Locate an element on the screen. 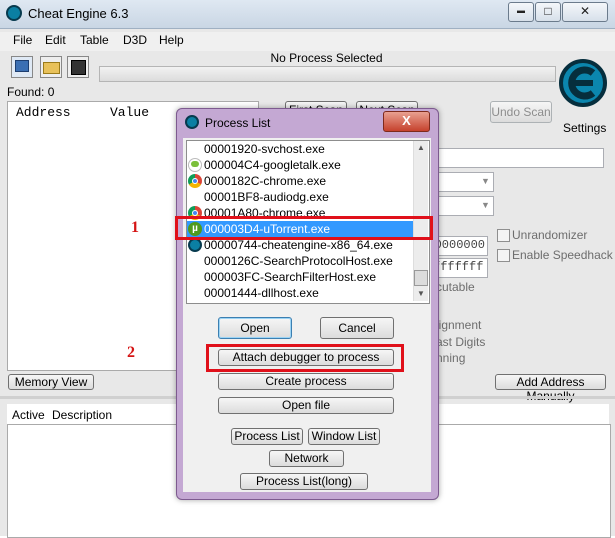 Image resolution: width=615 pixels, height=538 pixels. alignment-option-label: lignment is located at coordinates (459, 325).